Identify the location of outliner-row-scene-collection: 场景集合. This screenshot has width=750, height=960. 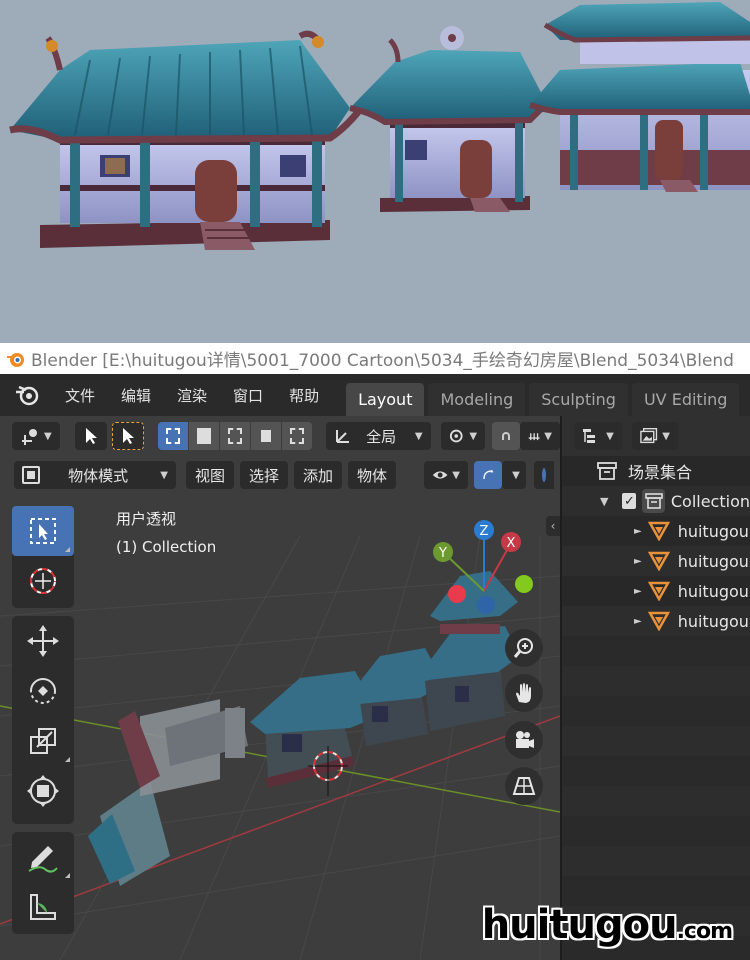
(656, 471).